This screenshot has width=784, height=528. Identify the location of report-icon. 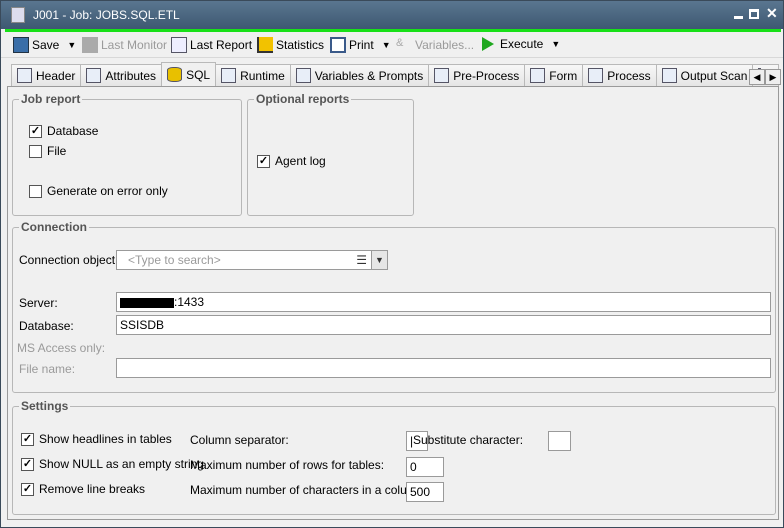
(179, 45).